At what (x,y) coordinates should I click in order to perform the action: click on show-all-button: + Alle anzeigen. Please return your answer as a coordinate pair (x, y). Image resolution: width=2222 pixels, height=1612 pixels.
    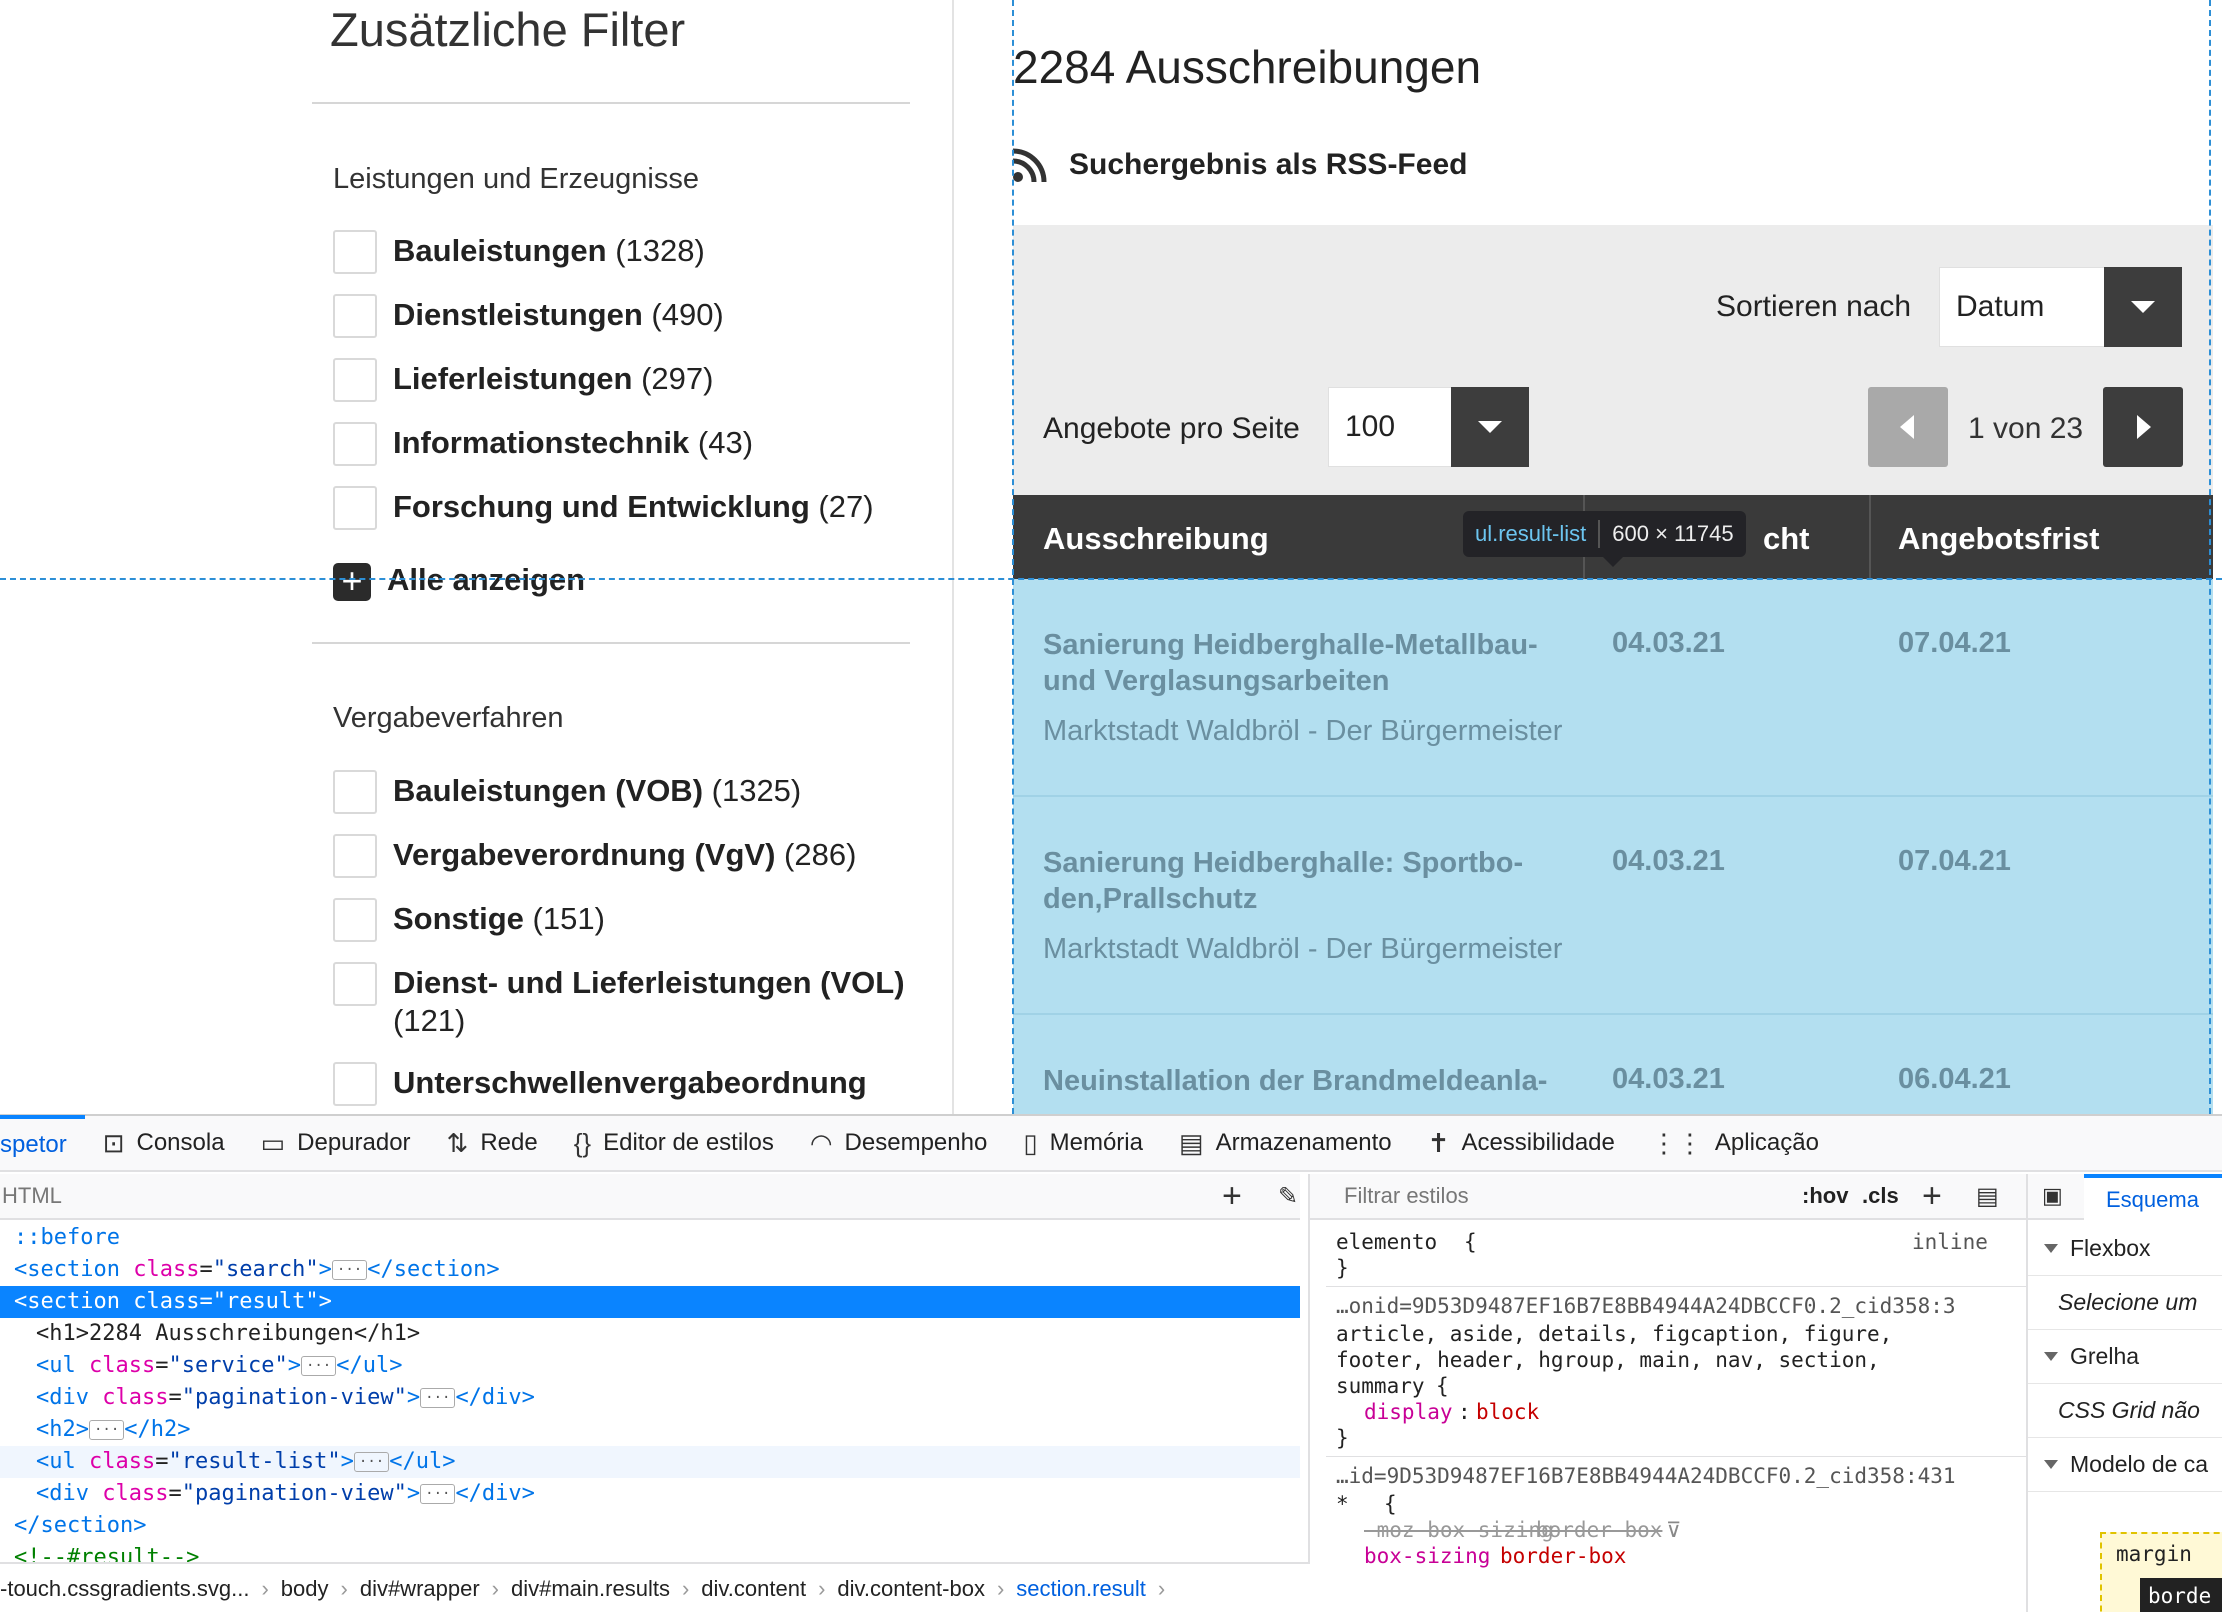
    Looking at the image, I should click on (459, 581).